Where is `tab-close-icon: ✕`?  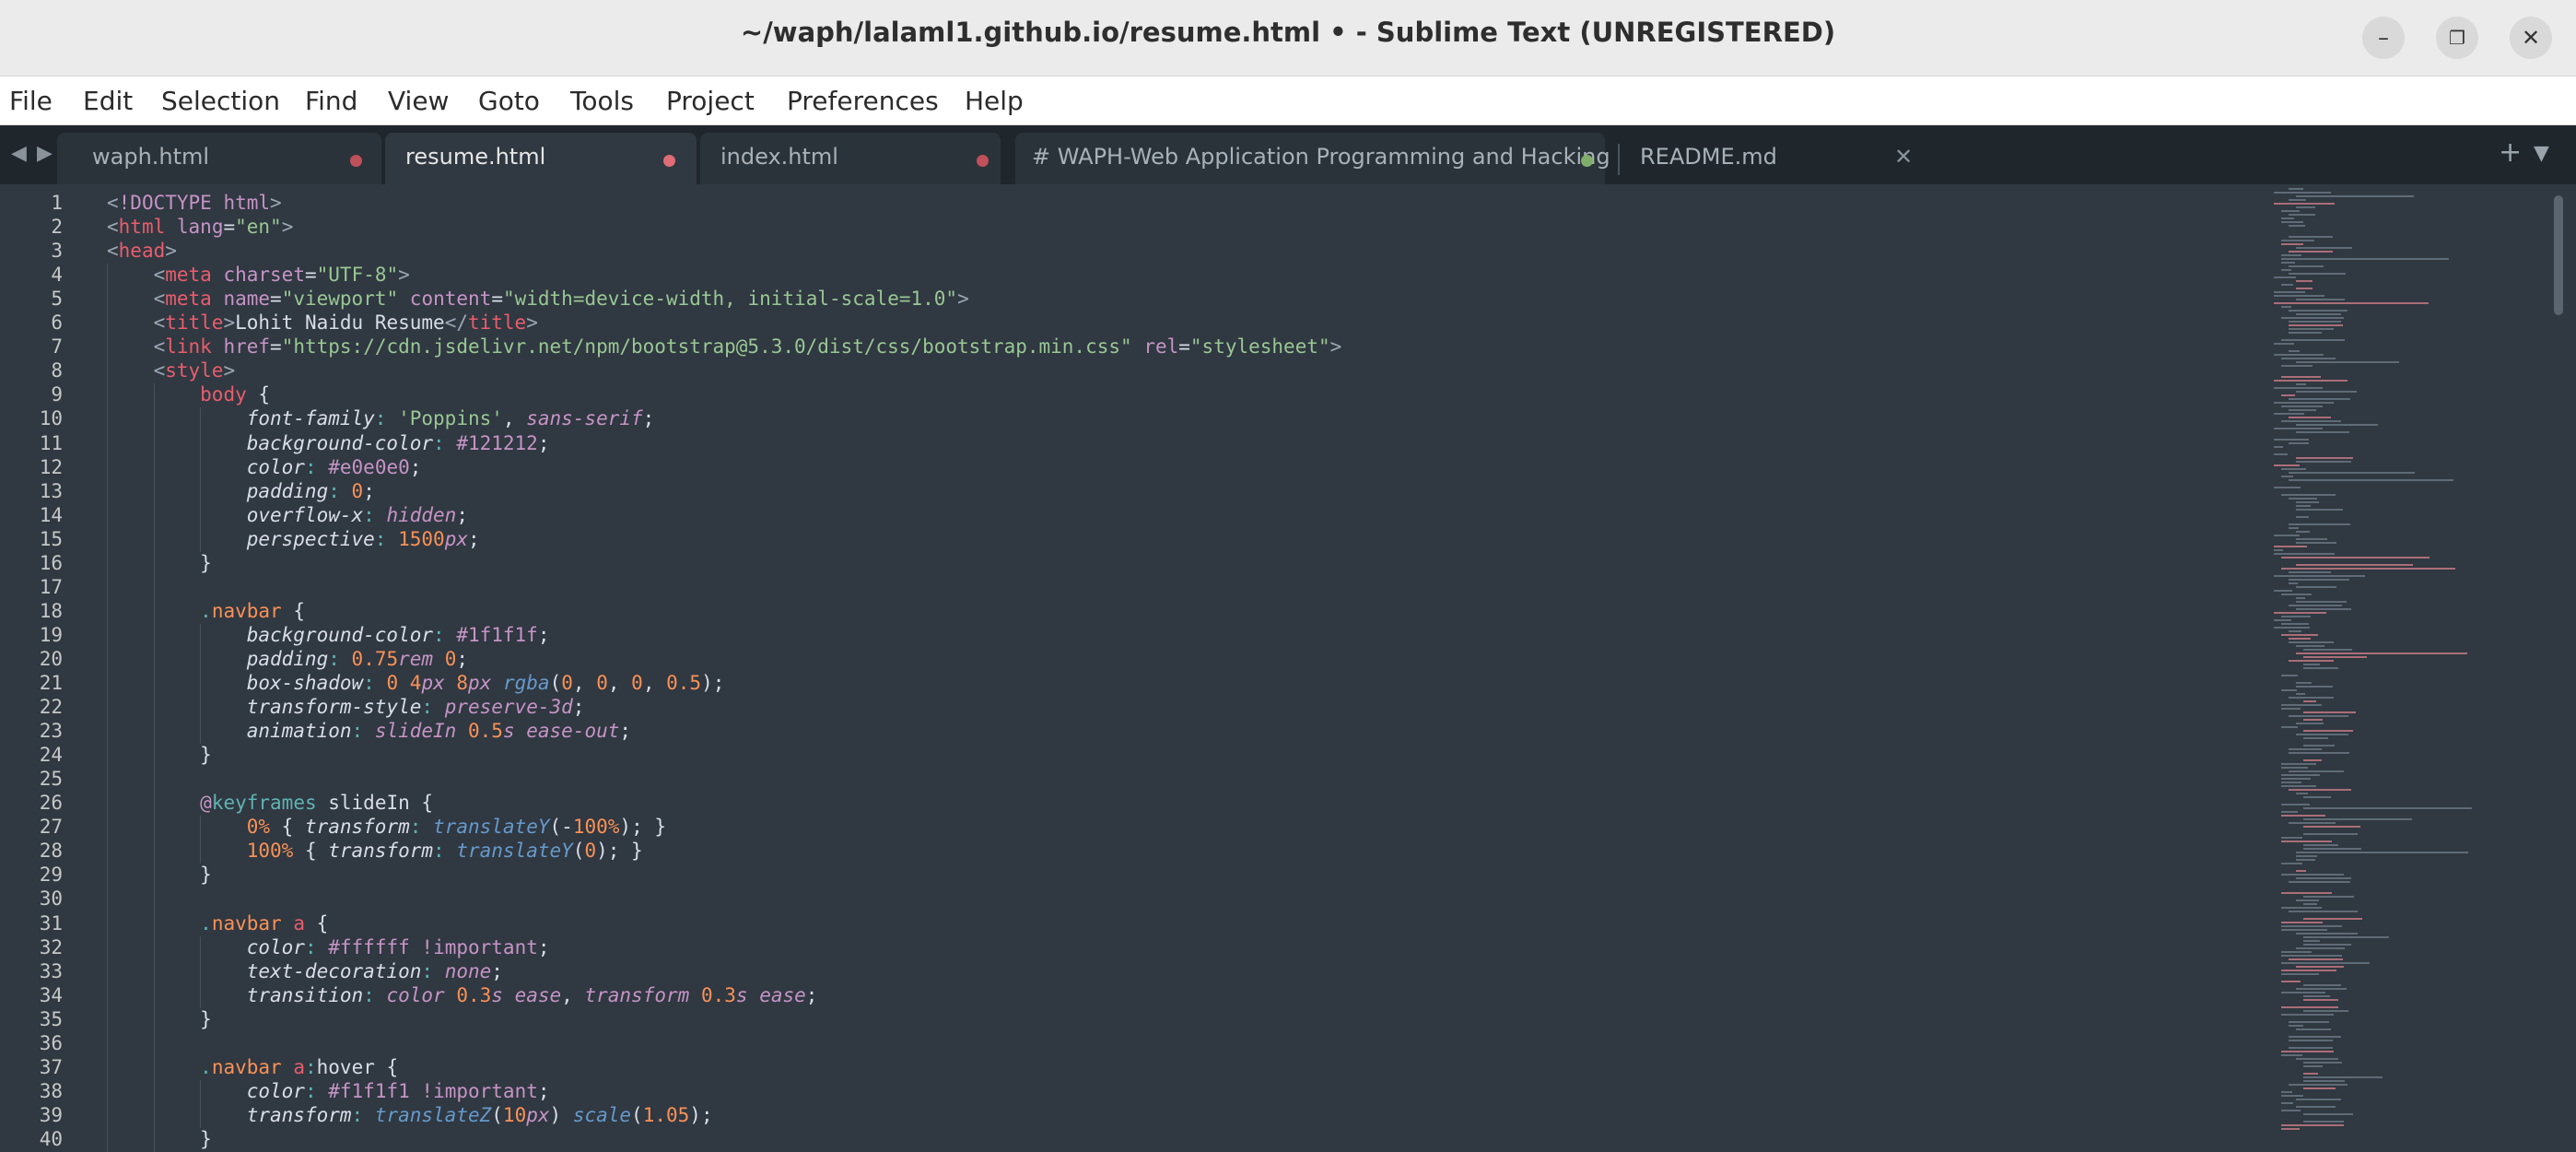
tab-close-icon: ✕ is located at coordinates (1904, 157).